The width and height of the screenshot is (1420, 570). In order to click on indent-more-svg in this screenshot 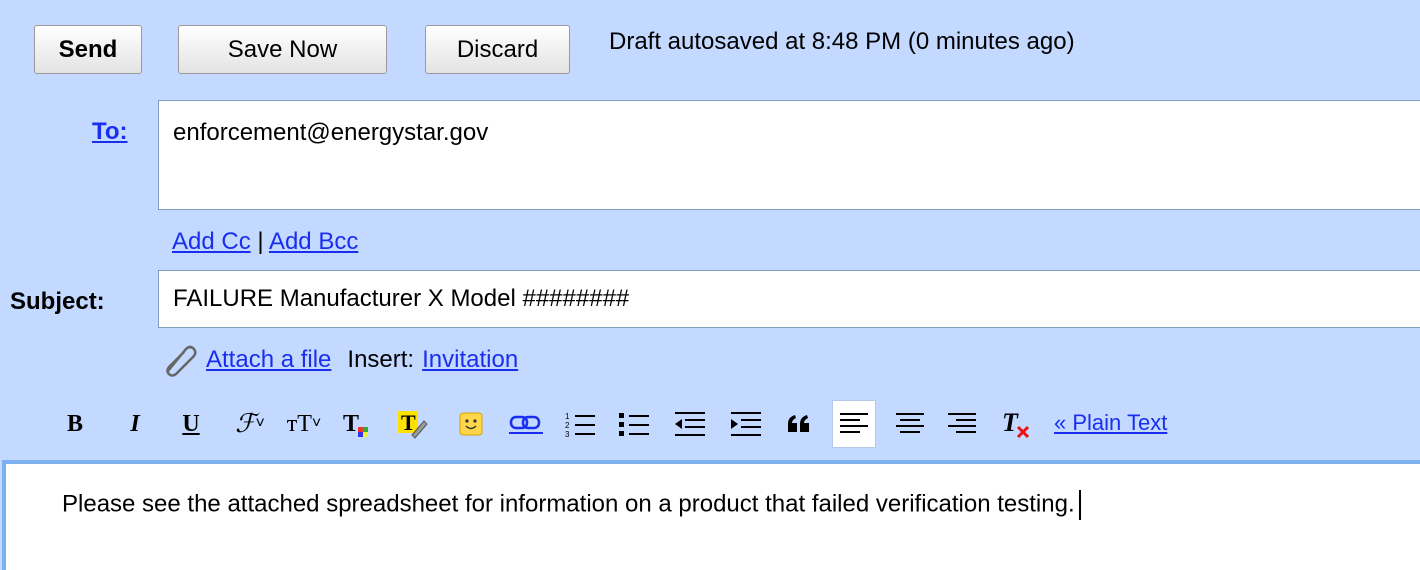, I will do `click(746, 424)`.